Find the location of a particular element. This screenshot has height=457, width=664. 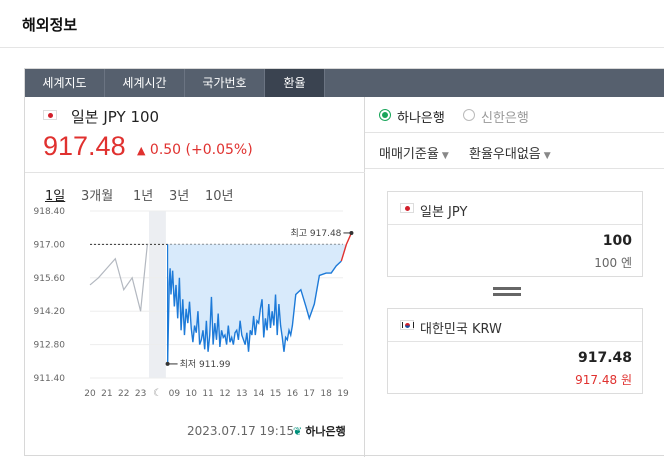

rate-change: ▲ 0.50 (+0.05%) is located at coordinates (195, 150).